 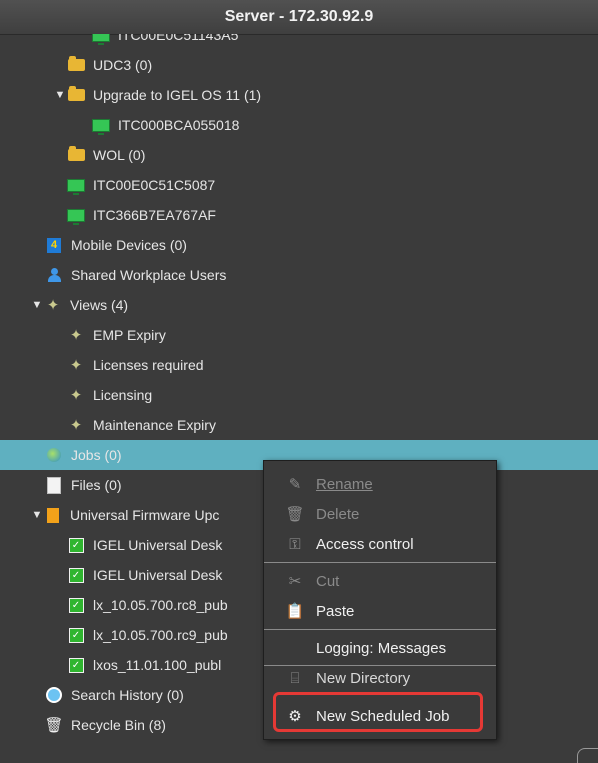 What do you see at coordinates (54, 725) in the screenshot?
I see `recycle-bin-icon: 🗑` at bounding box center [54, 725].